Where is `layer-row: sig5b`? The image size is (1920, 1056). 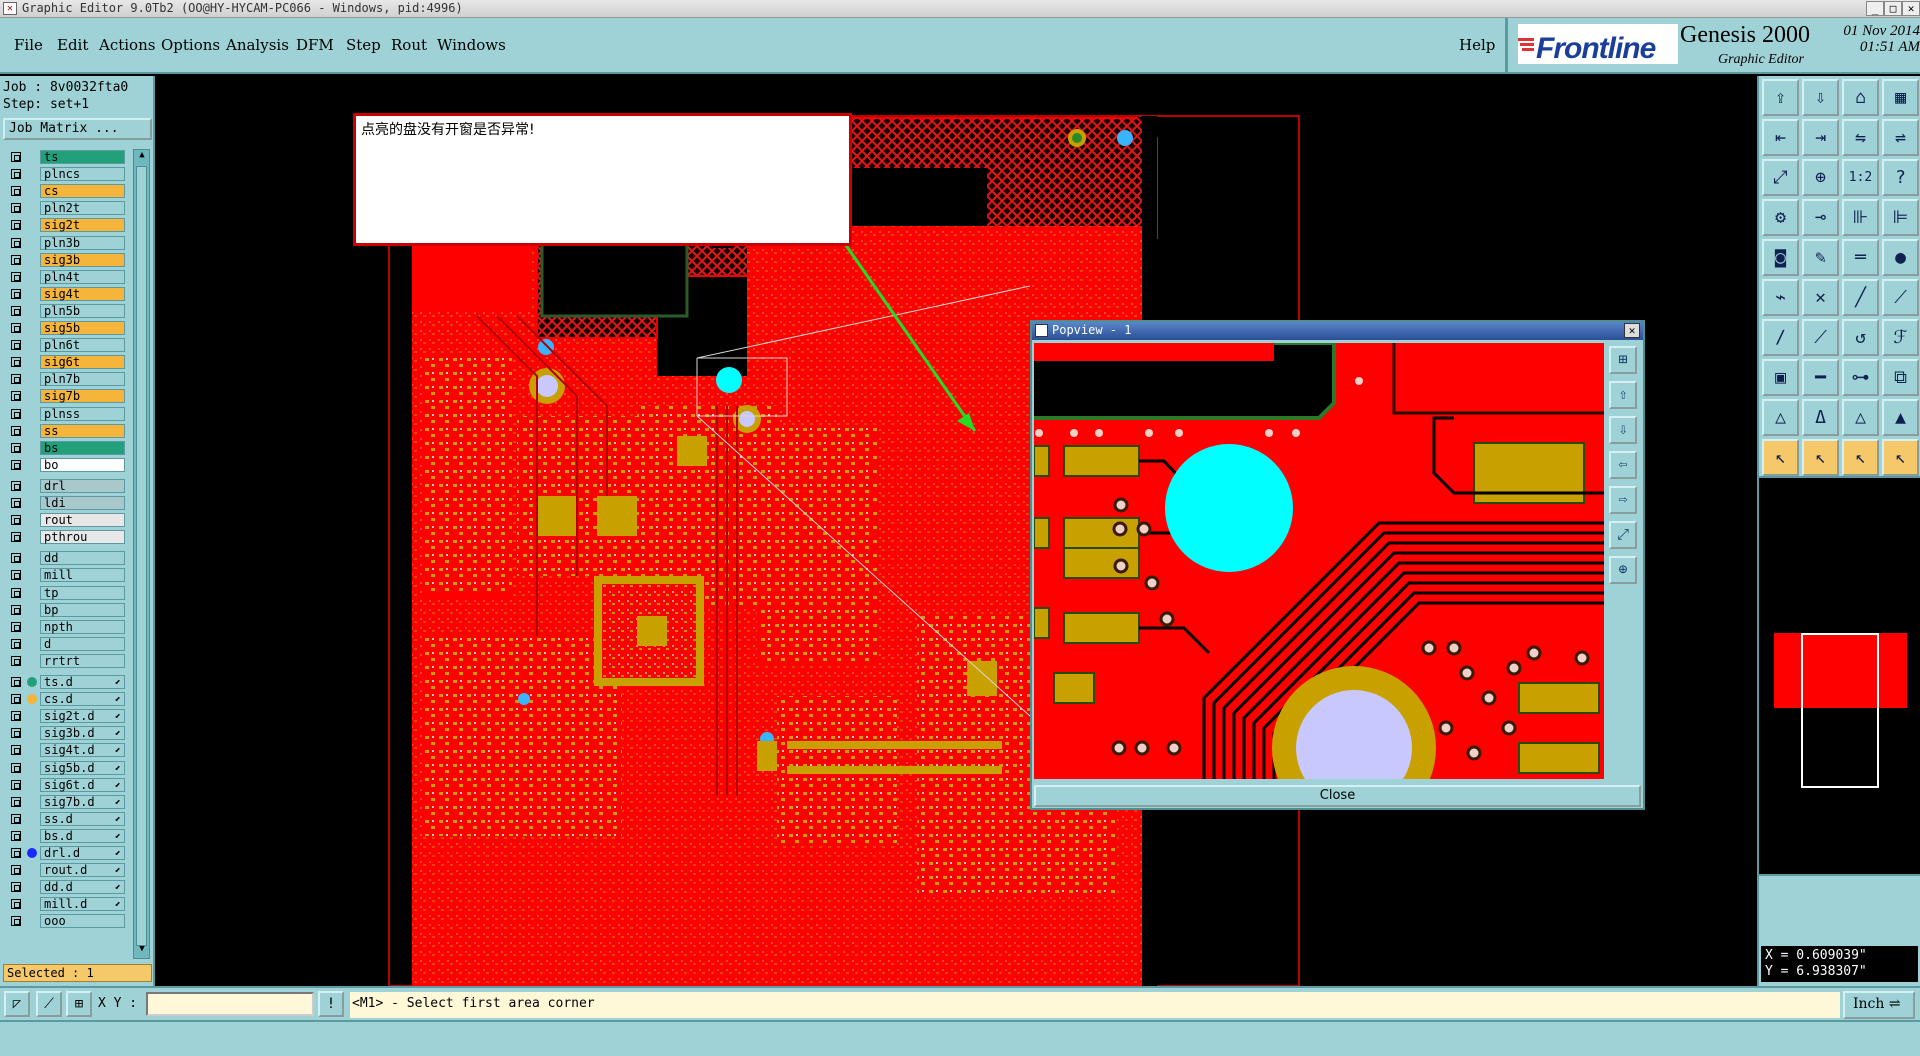
layer-row: sig5b is located at coordinates (65, 328).